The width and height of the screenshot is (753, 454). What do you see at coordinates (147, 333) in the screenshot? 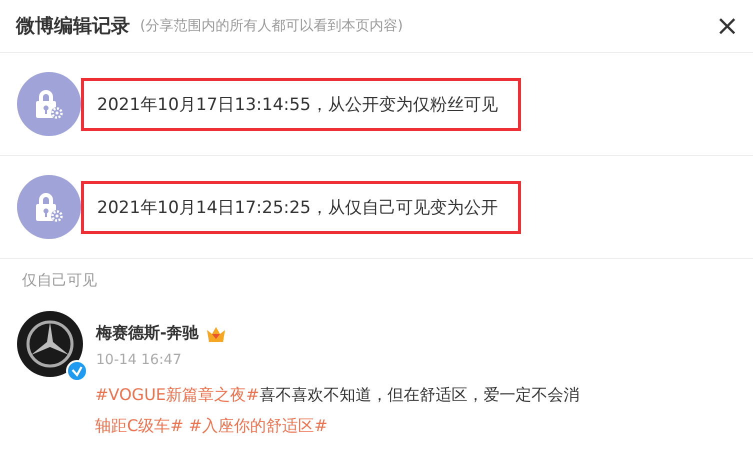
I see `author-name: 梅赛德斯-奔驰` at bounding box center [147, 333].